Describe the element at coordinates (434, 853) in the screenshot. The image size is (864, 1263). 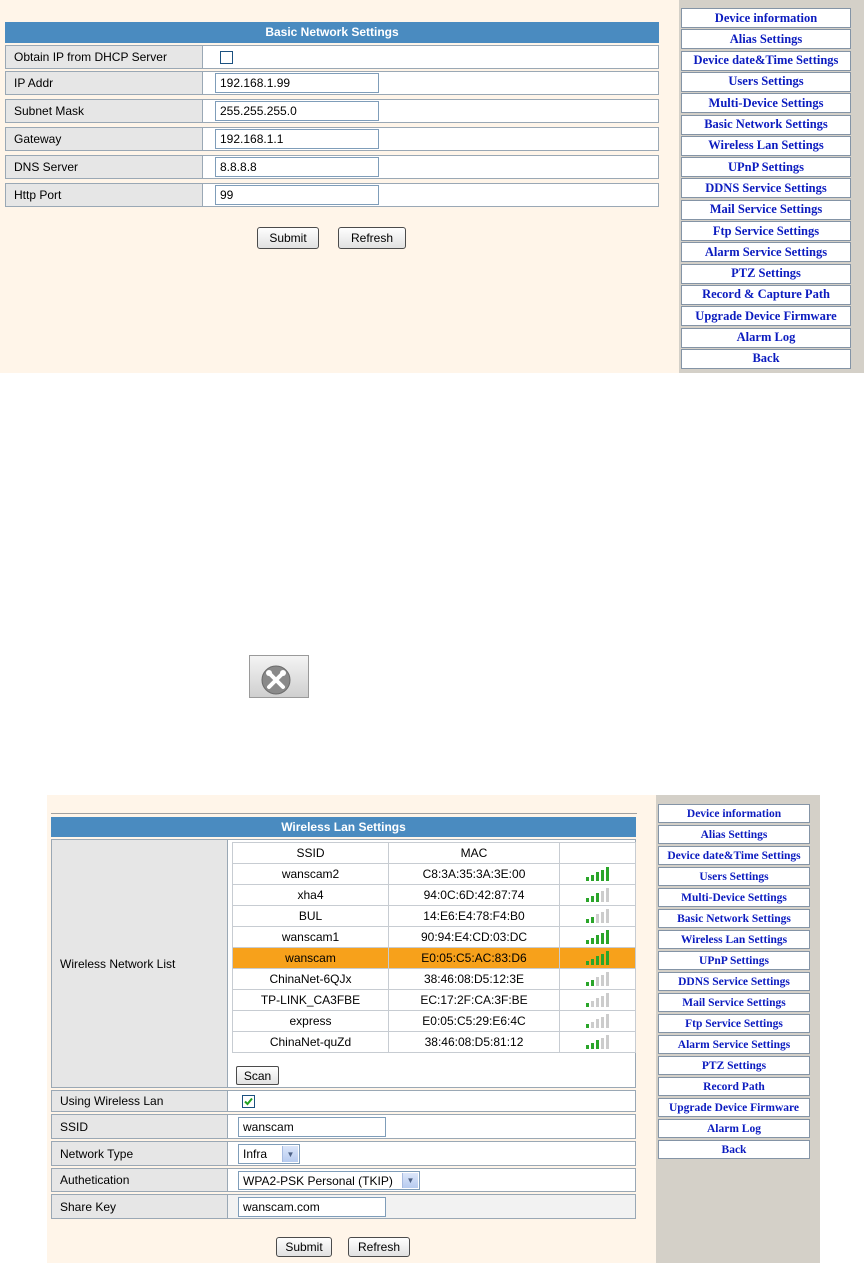
I see `network-table-header: SSID MAC` at that location.